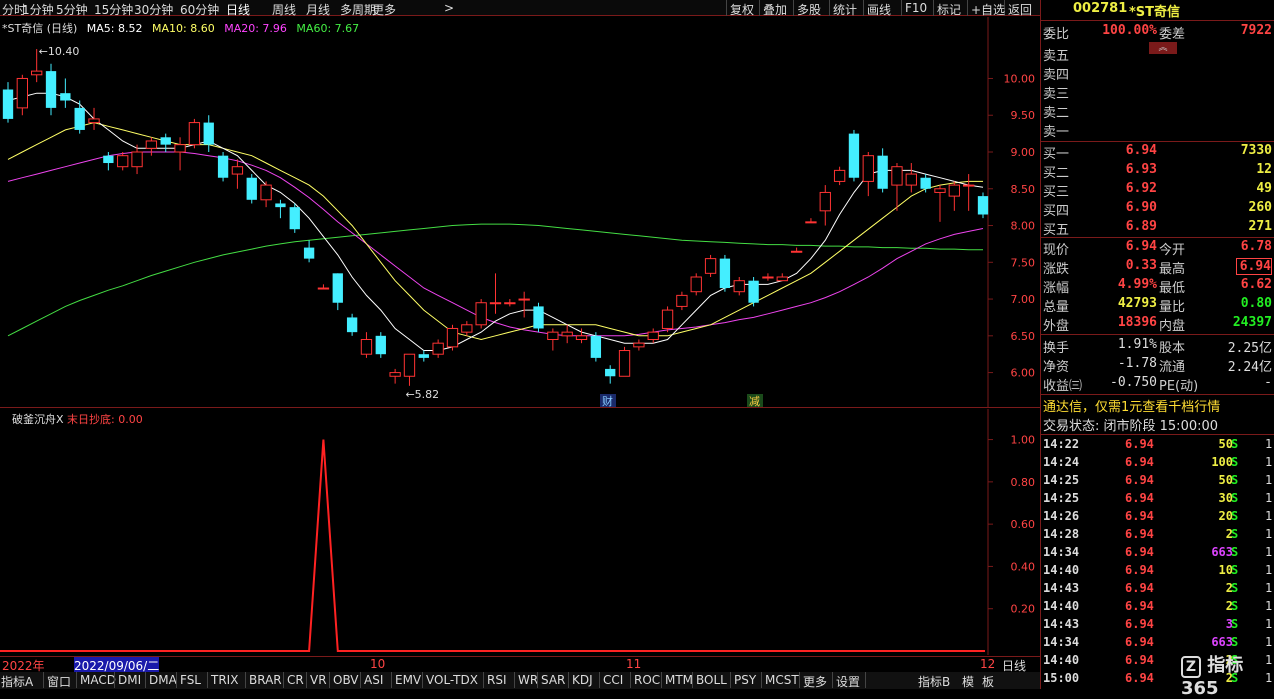 This screenshot has height=699, width=1274. Describe the element at coordinates (59, 681) in the screenshot. I see `indicator-tab-1: 窗口` at that location.